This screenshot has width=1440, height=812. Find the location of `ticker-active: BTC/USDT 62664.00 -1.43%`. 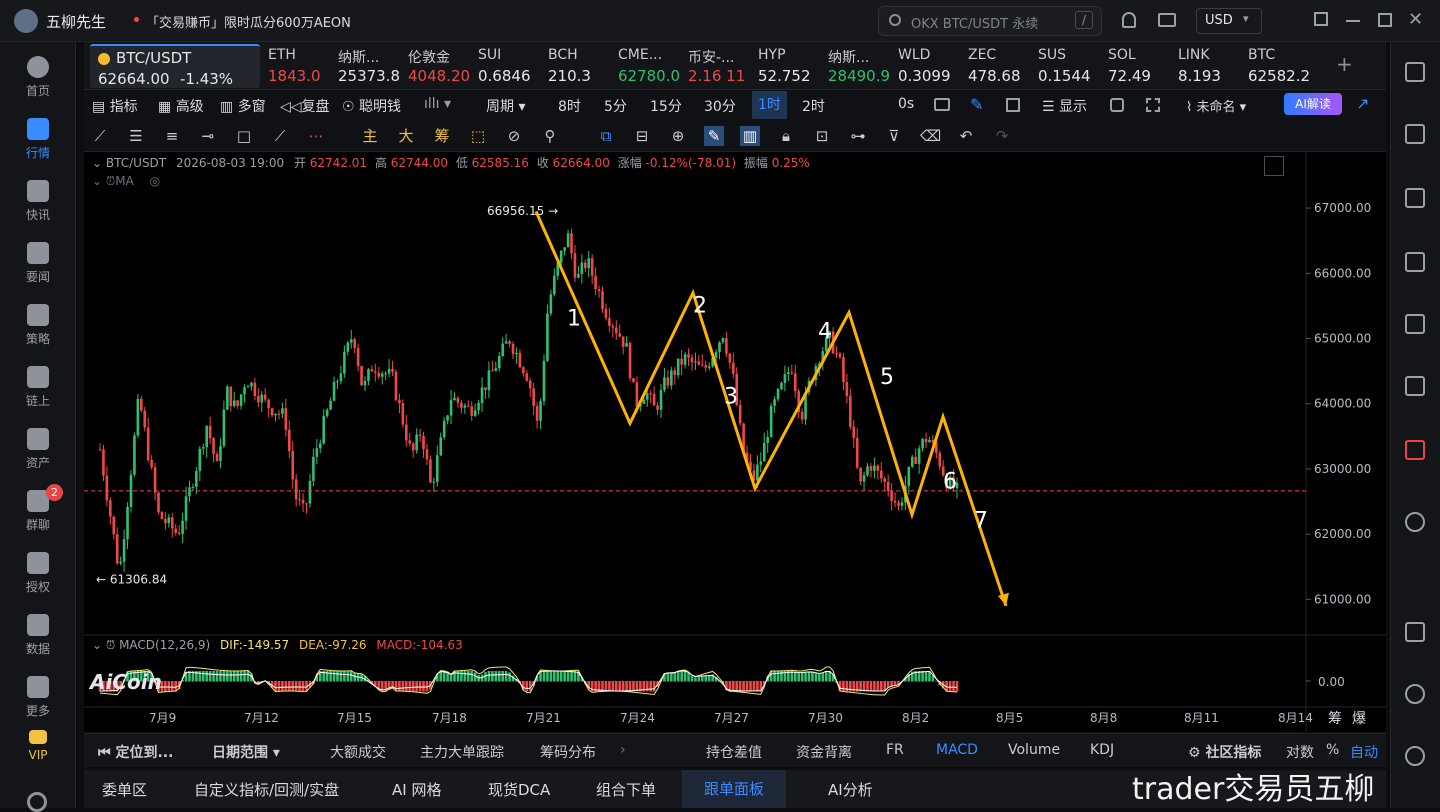

ticker-active: BTC/USDT 62664.00 -1.43% is located at coordinates (175, 66).